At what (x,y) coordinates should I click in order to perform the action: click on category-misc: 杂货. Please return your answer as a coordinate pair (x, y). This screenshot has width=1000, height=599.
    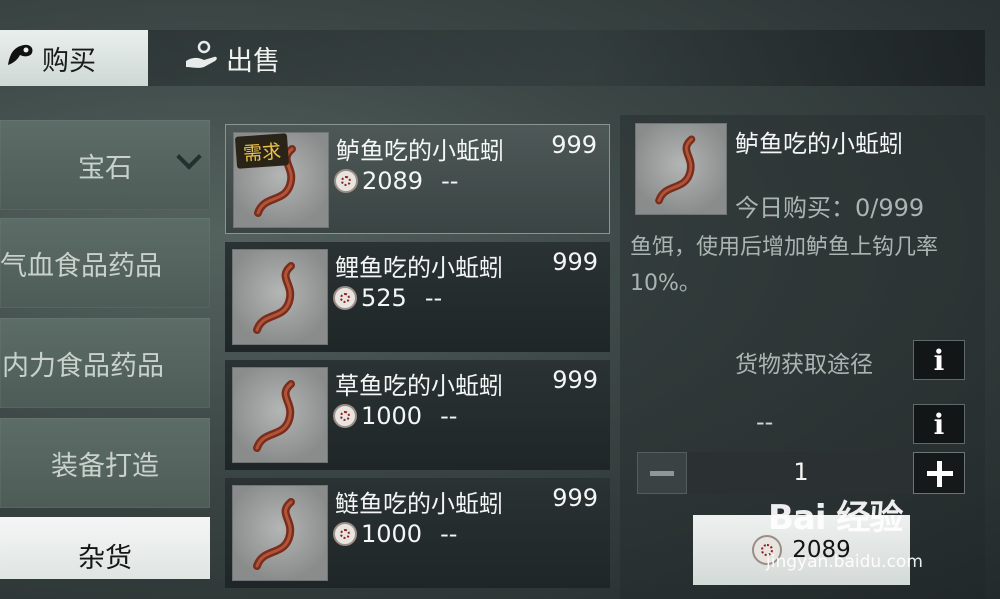
    Looking at the image, I should click on (105, 548).